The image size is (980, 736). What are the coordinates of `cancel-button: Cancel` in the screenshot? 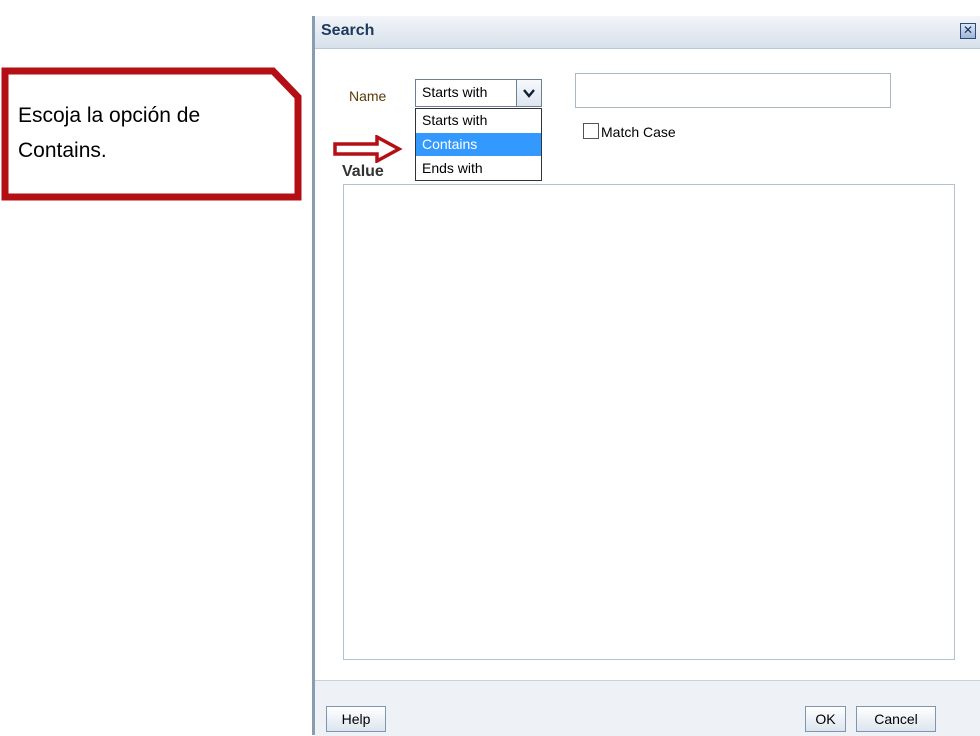 It's located at (896, 719).